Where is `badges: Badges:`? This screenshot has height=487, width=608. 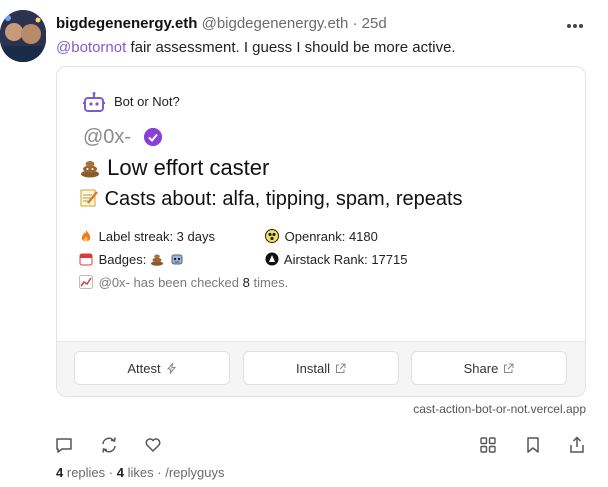
badges: Badges: is located at coordinates (132, 259).